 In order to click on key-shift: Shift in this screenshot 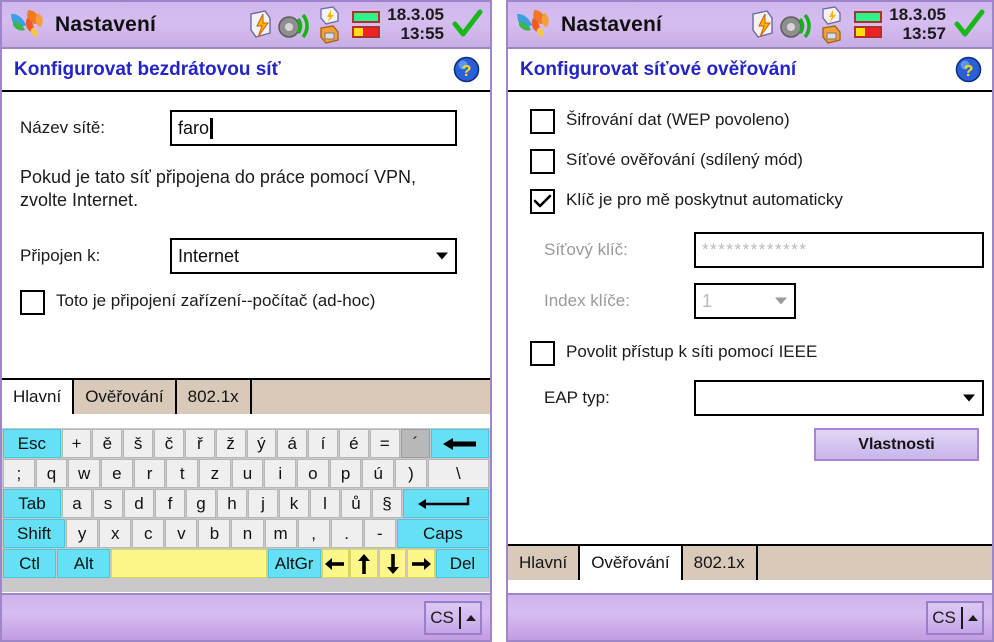, I will do `click(34, 533)`.